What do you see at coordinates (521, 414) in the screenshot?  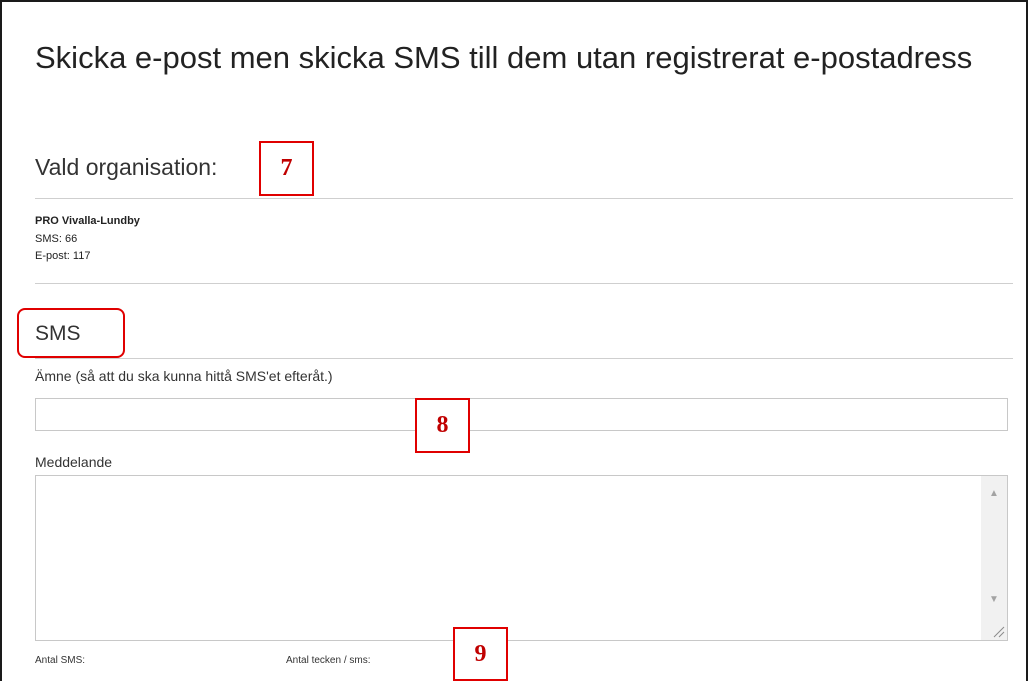 I see `subject-input` at bounding box center [521, 414].